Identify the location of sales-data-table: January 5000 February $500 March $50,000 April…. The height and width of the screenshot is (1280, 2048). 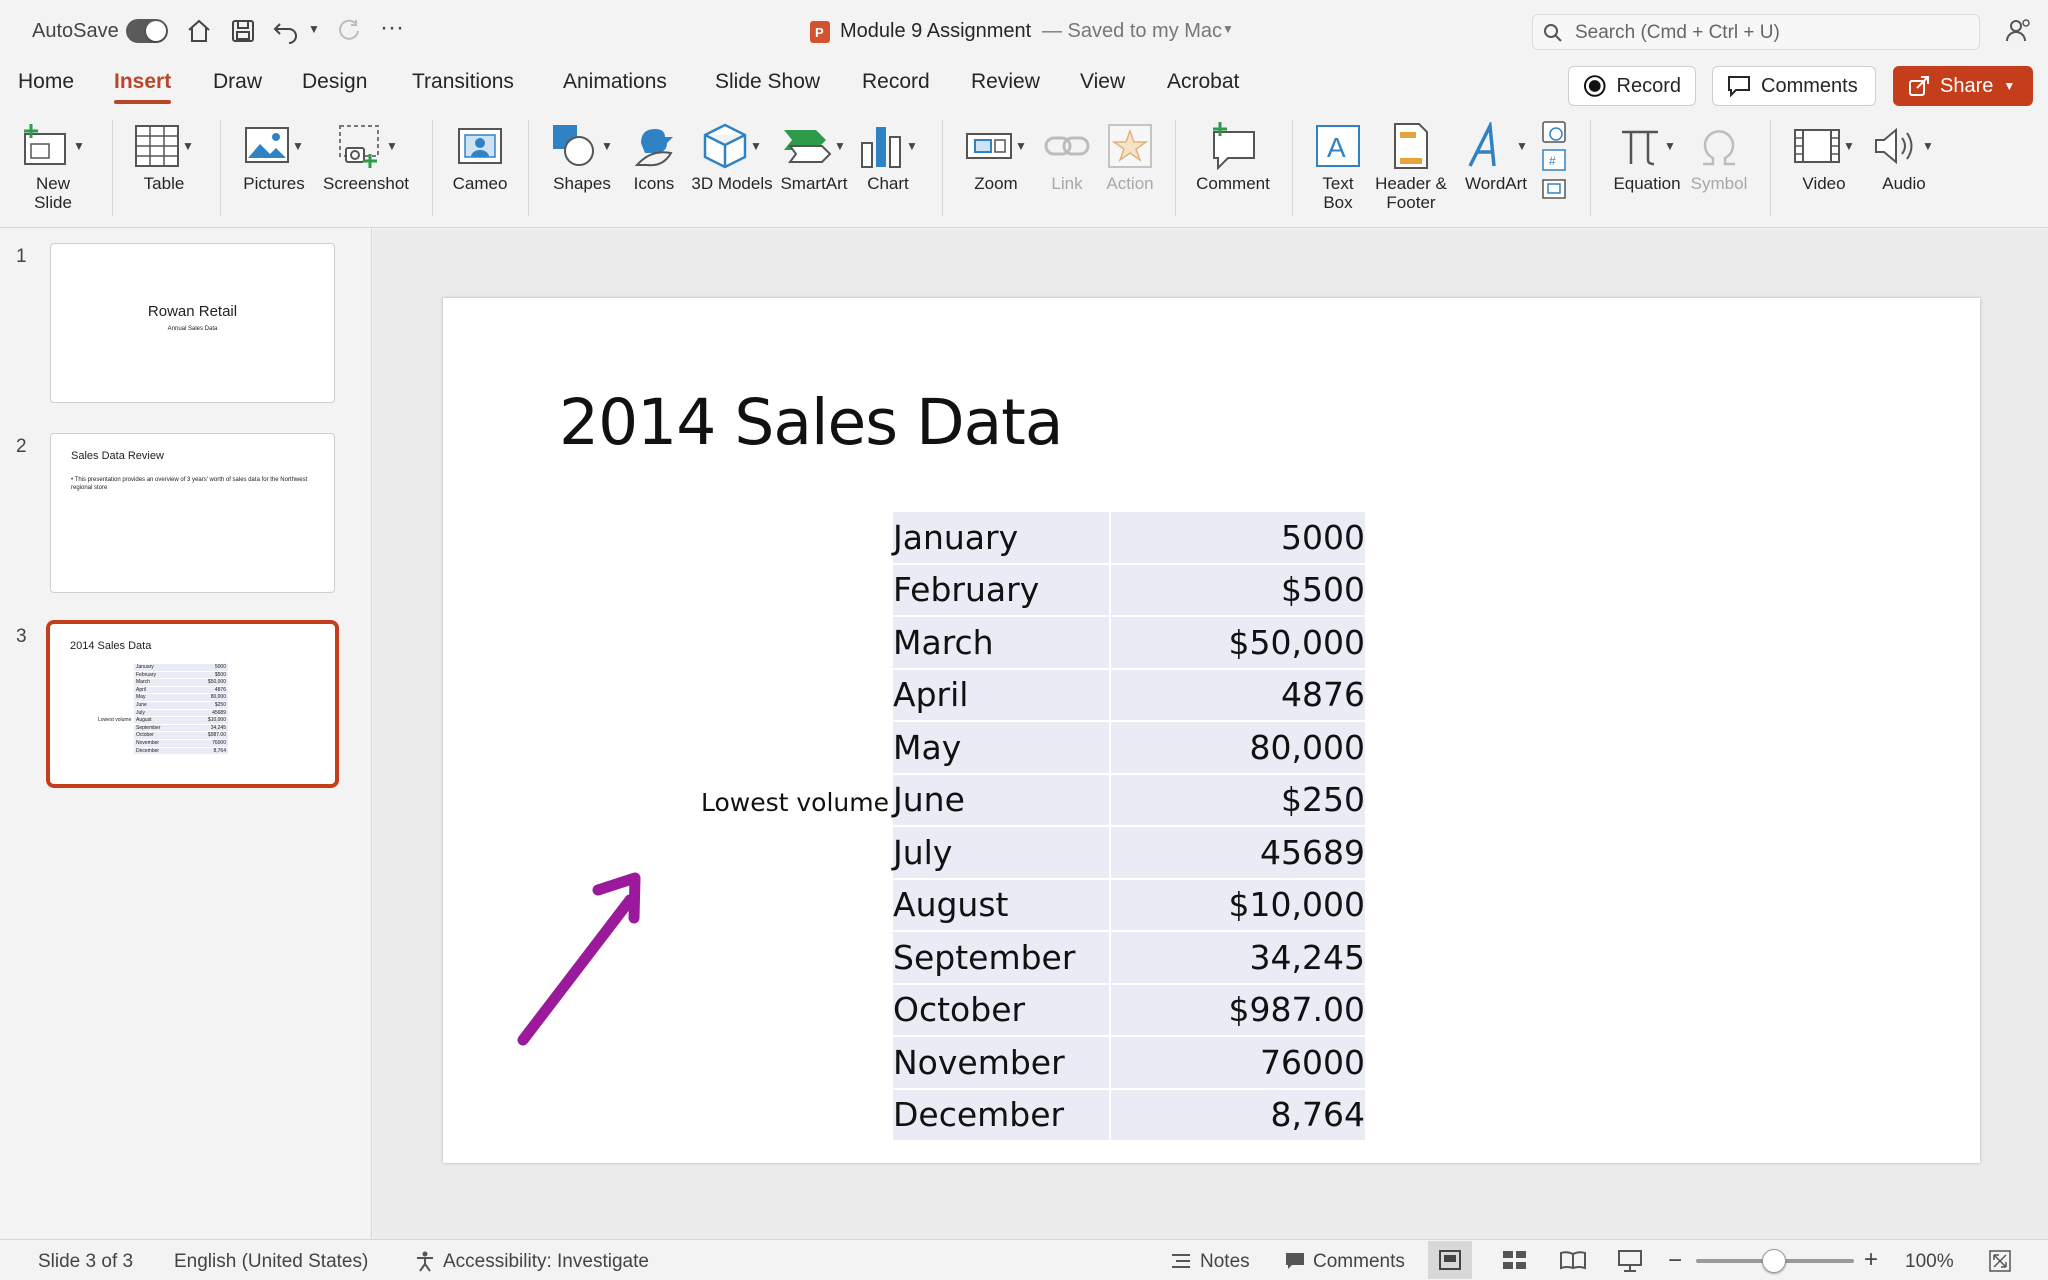
(1129, 827).